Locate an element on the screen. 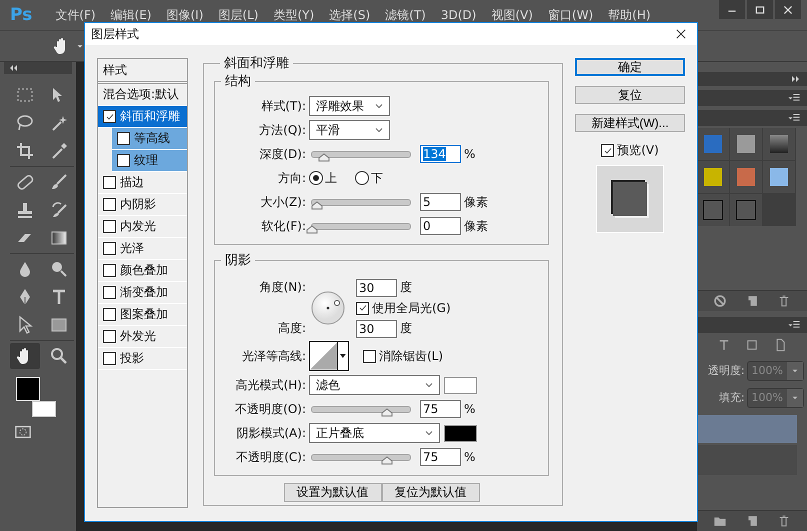  effect-item: 渐变叠加 is located at coordinates (142, 293).